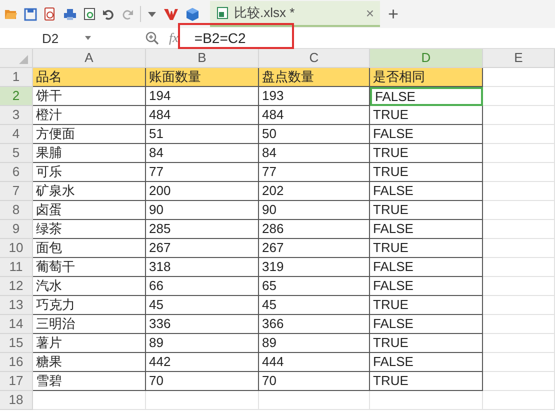 The width and height of the screenshot is (555, 415). Describe the element at coordinates (519, 58) in the screenshot. I see `column-header: E` at that location.